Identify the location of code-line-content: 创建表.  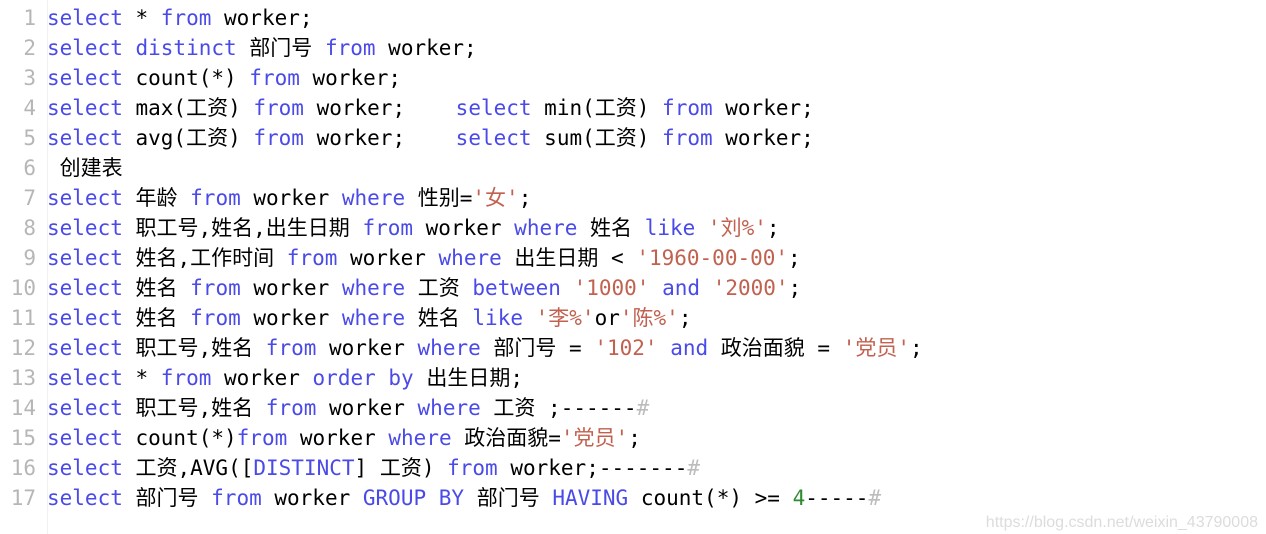
(85, 168).